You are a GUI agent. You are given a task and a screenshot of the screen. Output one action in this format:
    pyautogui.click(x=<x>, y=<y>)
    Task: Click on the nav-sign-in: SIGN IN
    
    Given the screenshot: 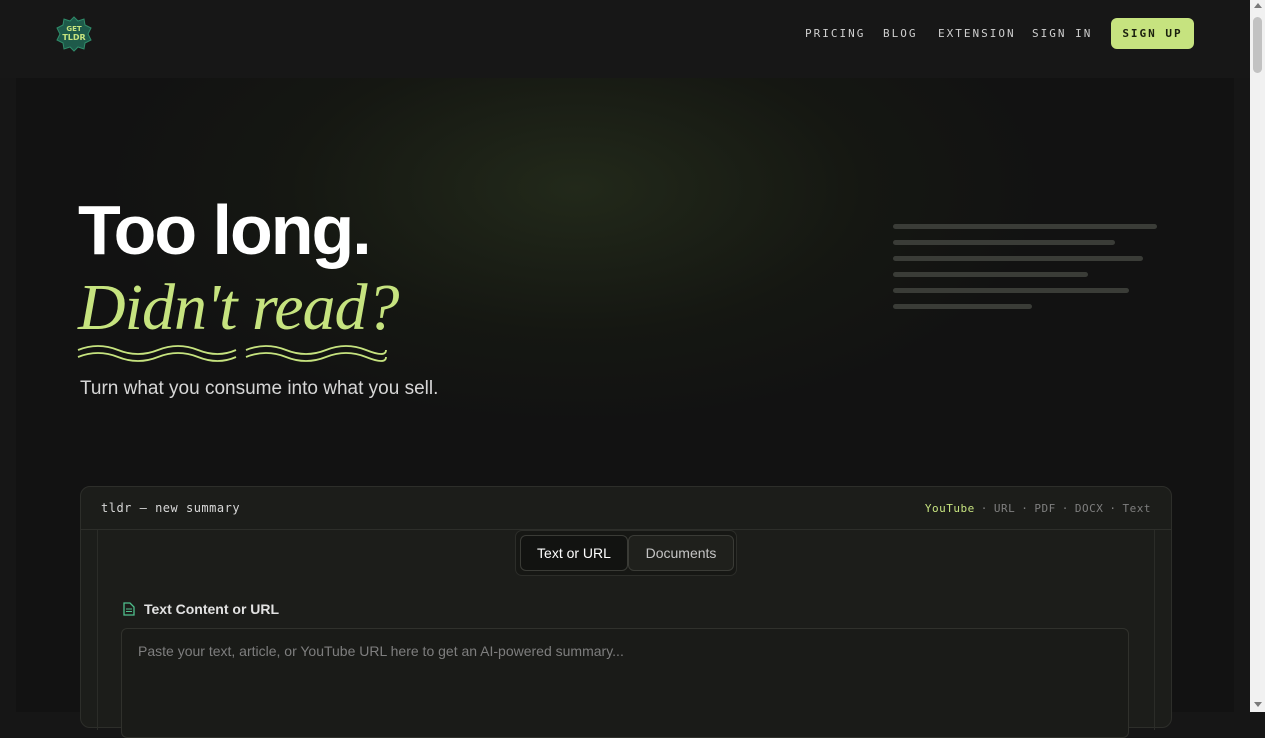 What is the action you would take?
    pyautogui.click(x=1062, y=33)
    